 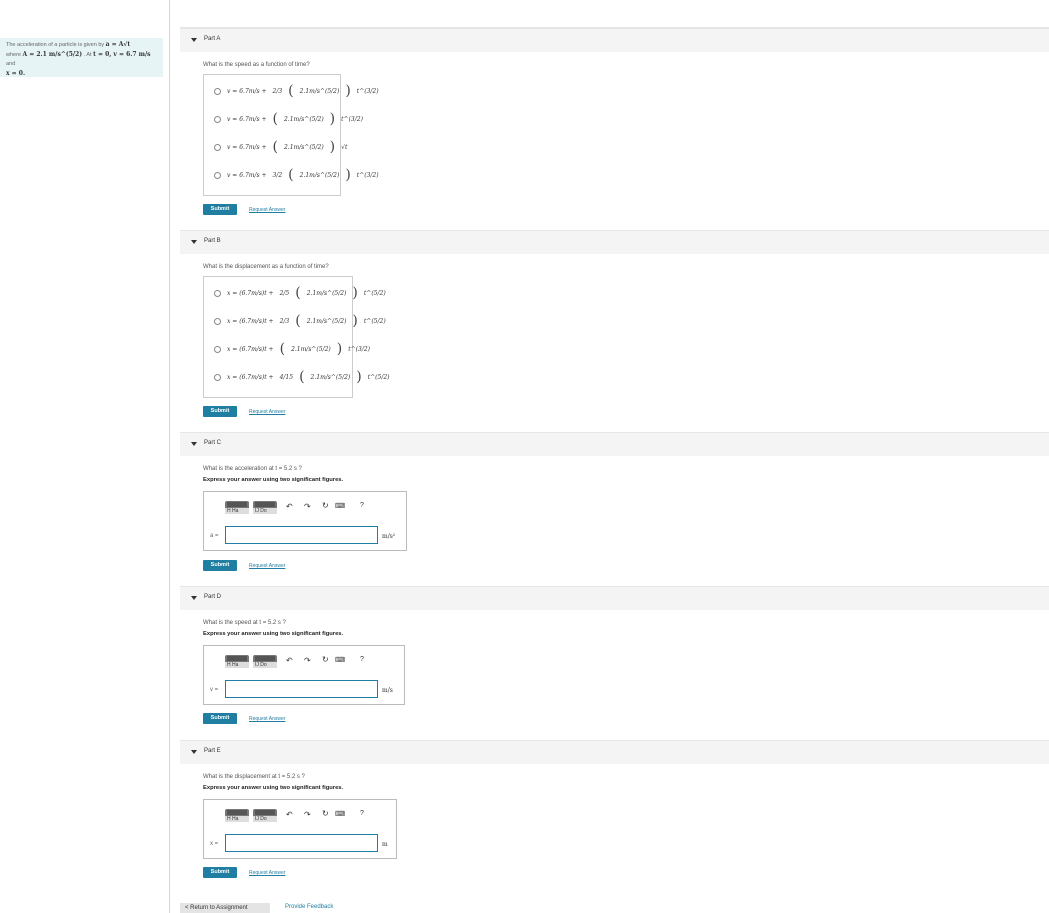 I want to click on part-a-header: Part A, so click(x=614, y=40).